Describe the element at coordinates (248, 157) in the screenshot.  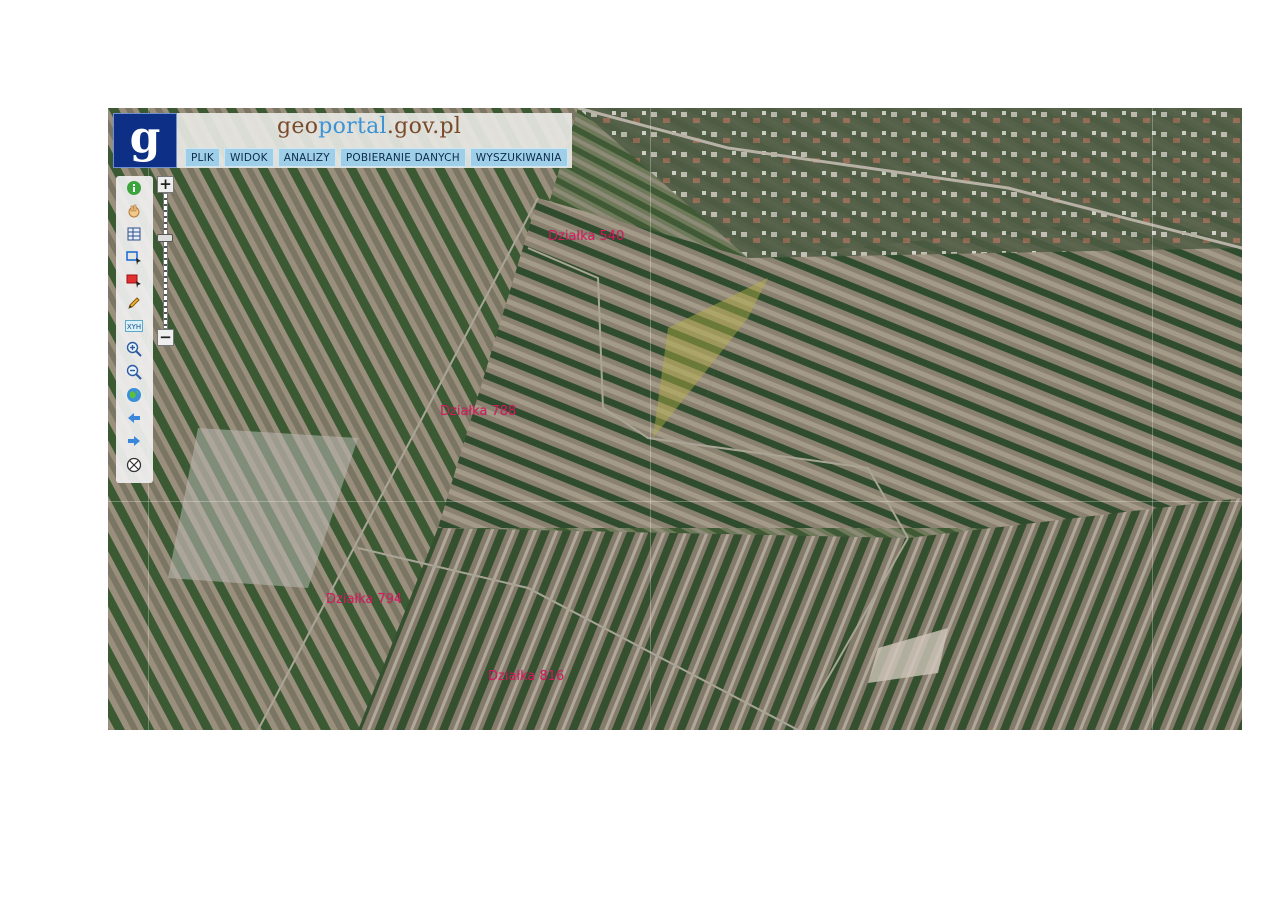
I see `menu-widok: WIDOK` at that location.